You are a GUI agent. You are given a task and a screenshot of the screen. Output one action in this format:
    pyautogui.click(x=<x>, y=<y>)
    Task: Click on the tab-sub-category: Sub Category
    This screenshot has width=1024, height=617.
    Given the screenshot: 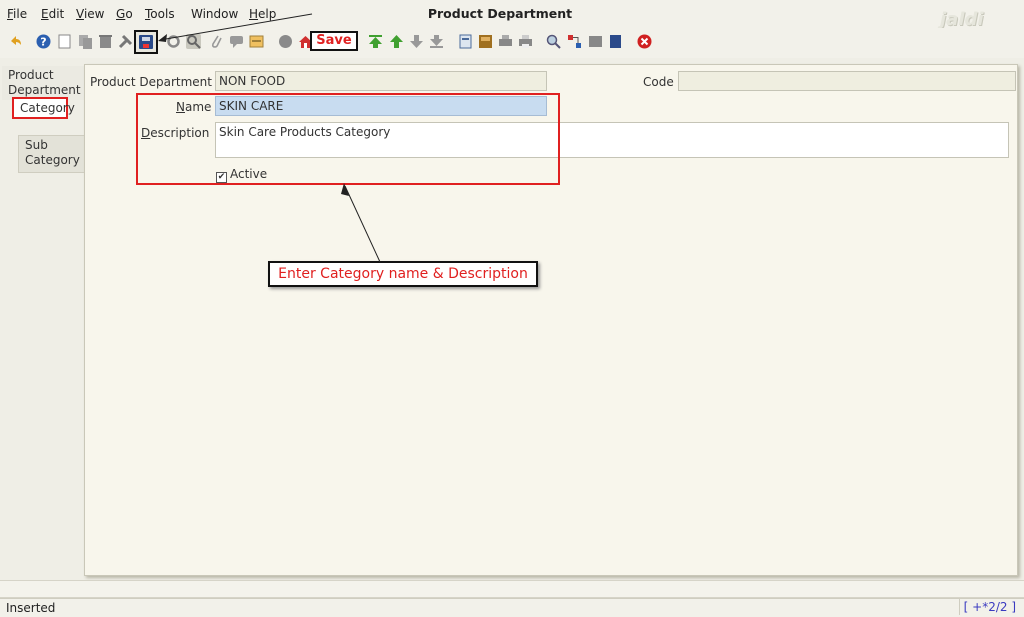 What is the action you would take?
    pyautogui.click(x=53, y=154)
    